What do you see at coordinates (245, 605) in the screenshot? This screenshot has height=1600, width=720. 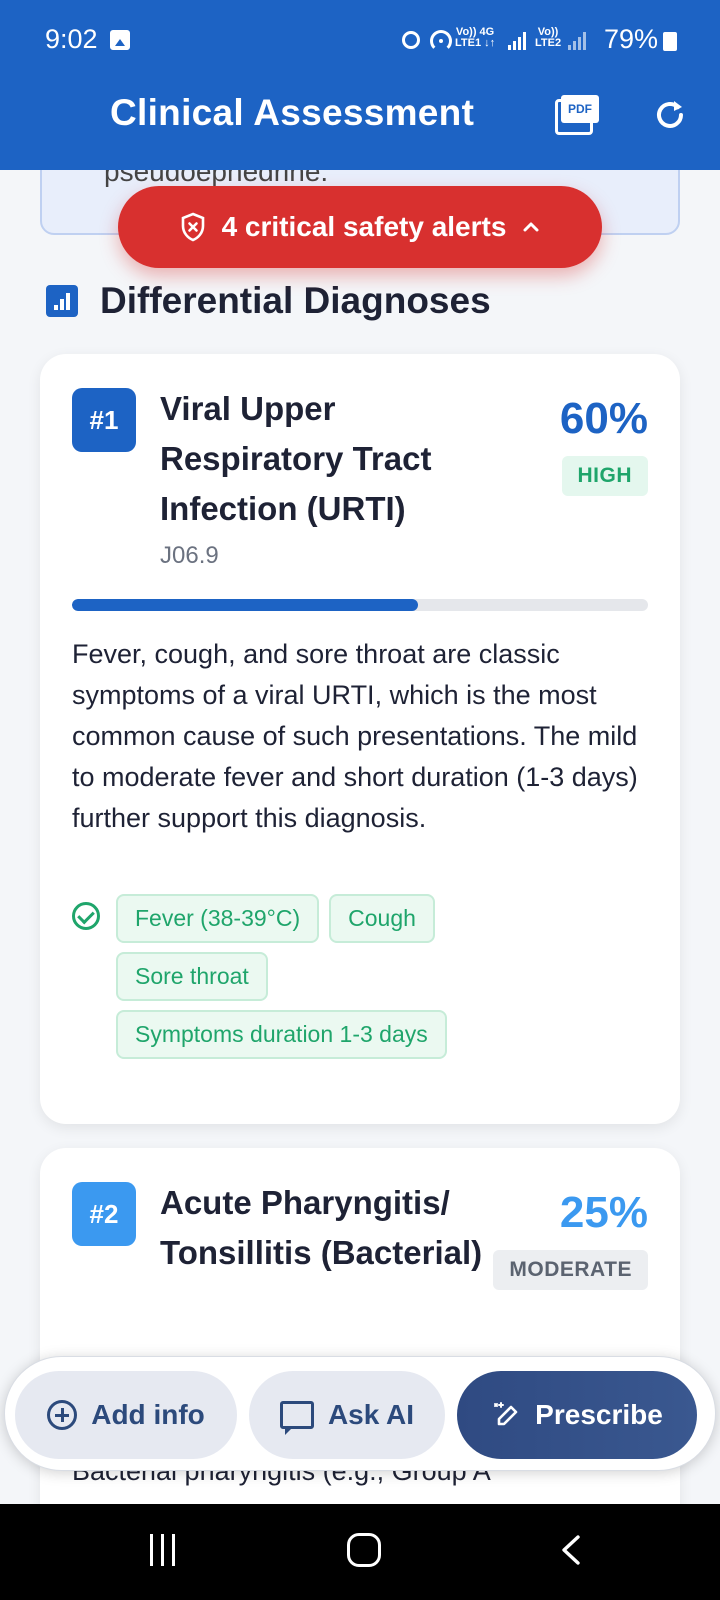 I see `probability-bar-fill` at bounding box center [245, 605].